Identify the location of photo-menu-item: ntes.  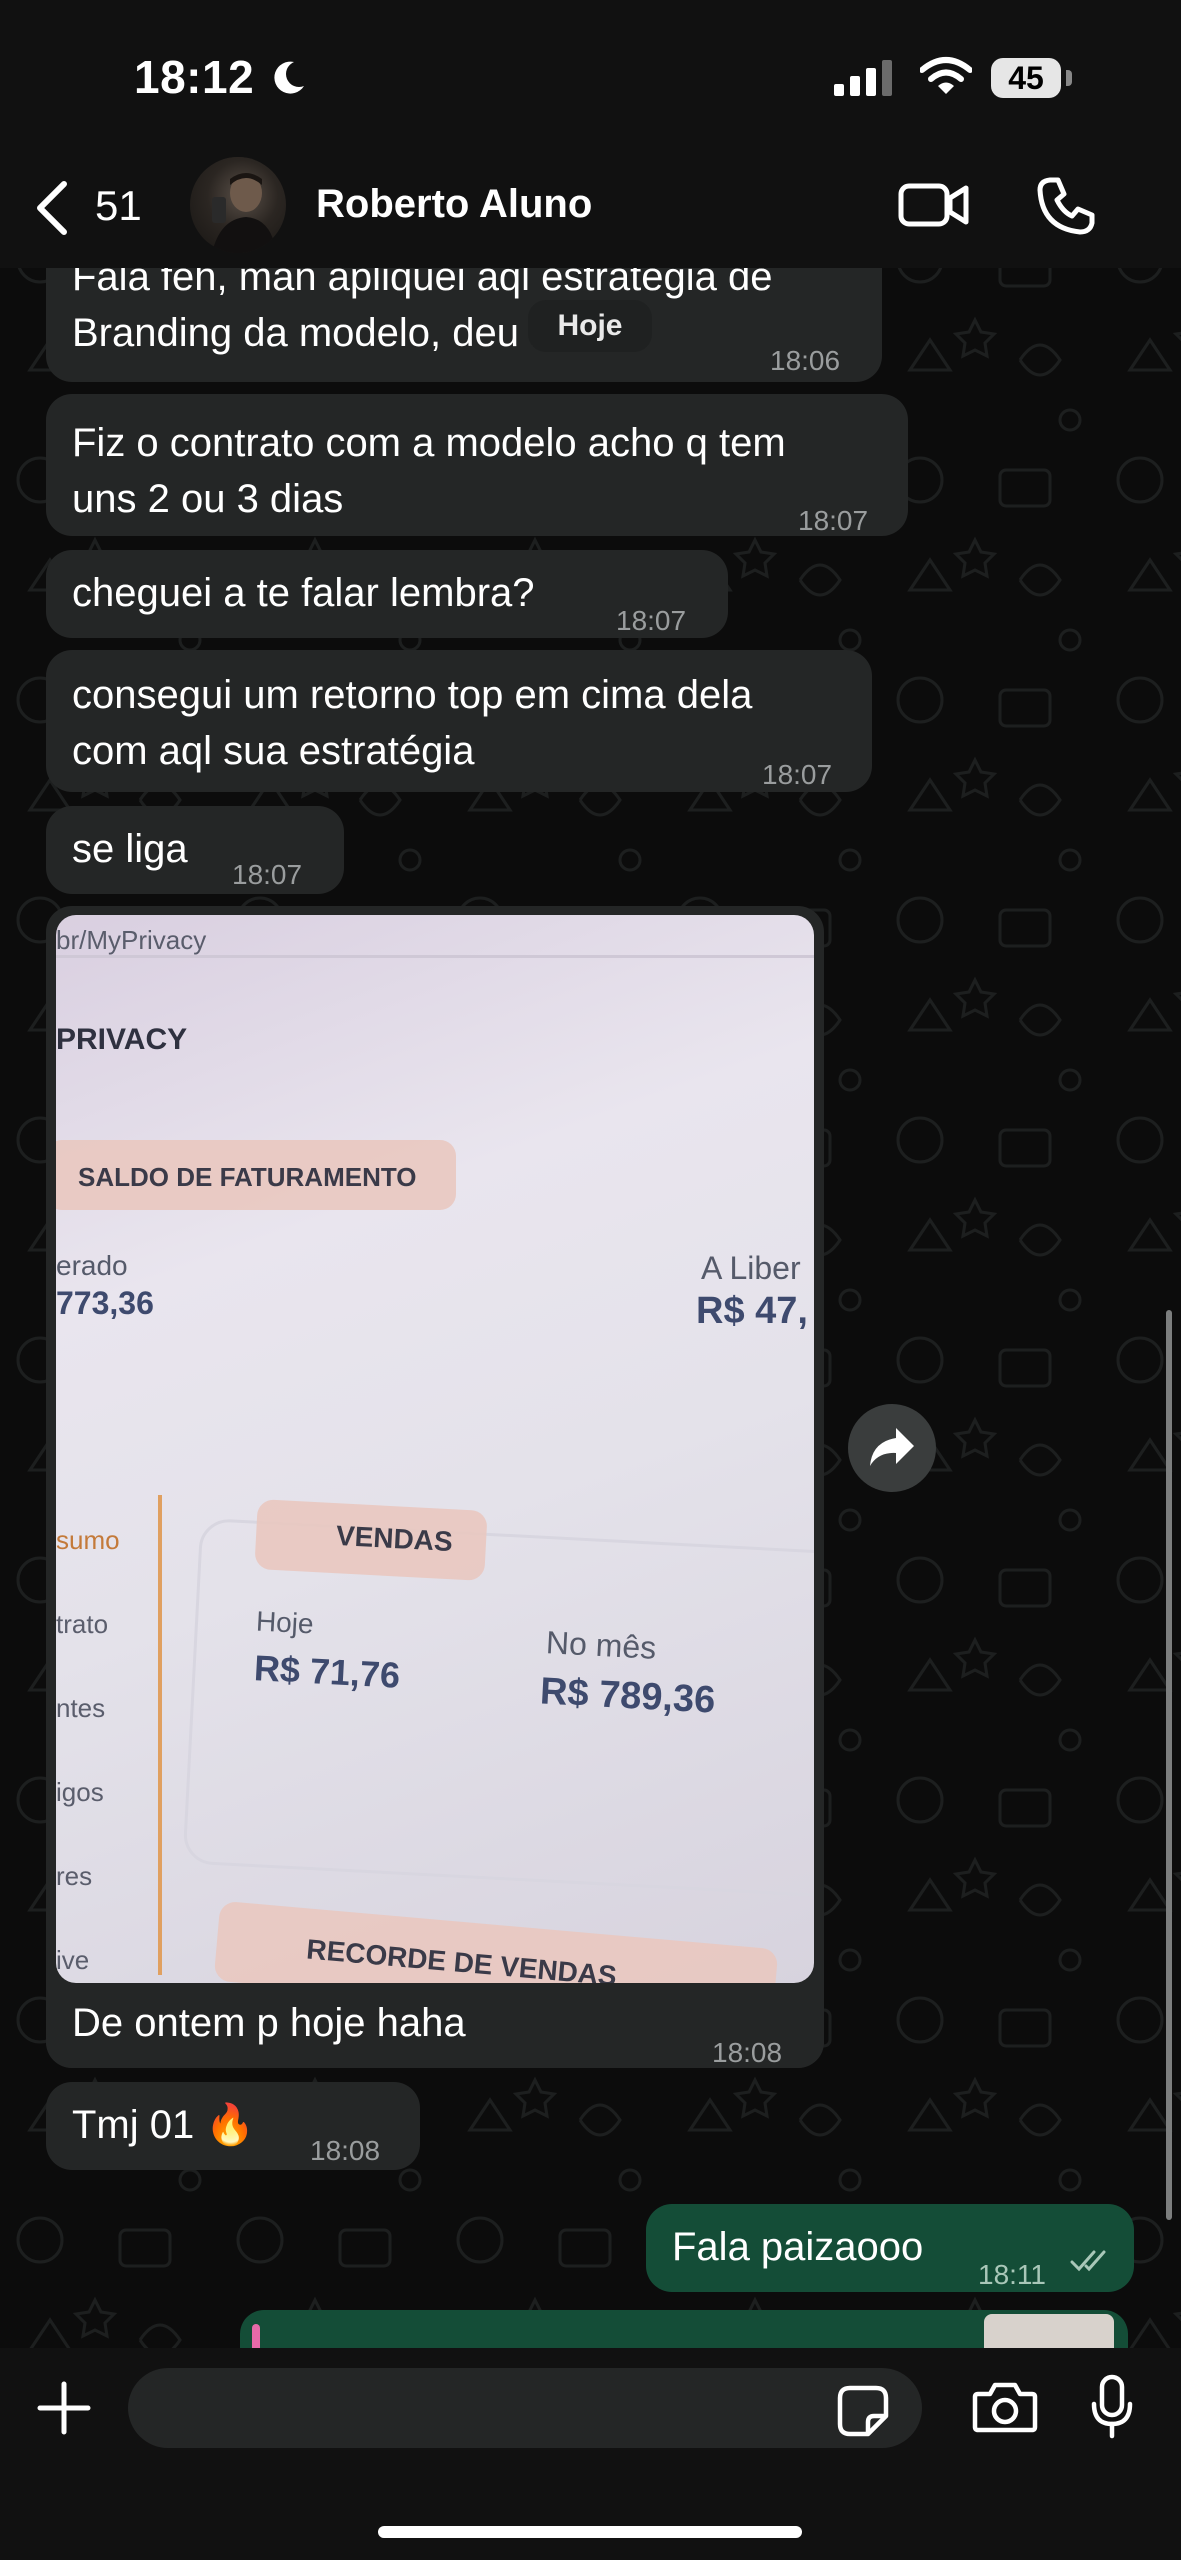
(81, 1708).